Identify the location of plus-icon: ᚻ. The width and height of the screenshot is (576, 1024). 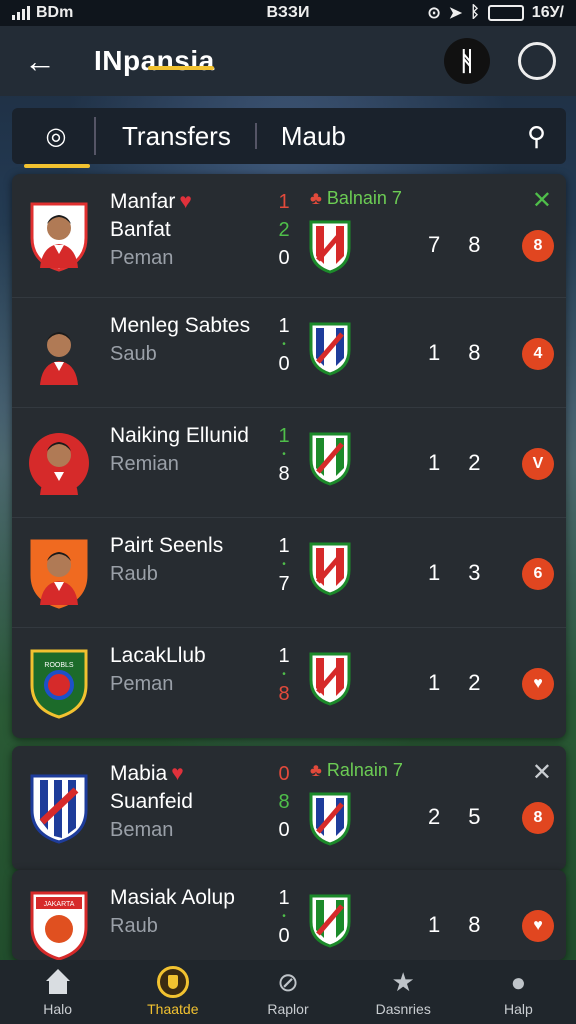
(467, 60).